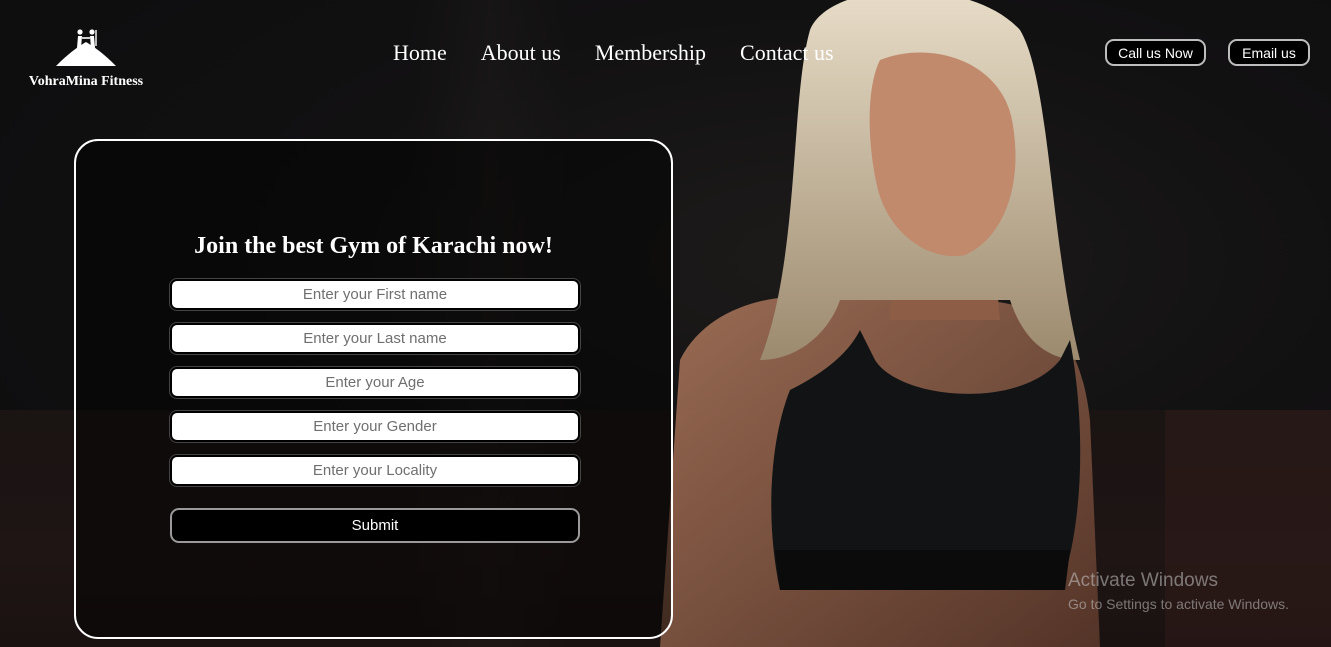 This screenshot has height=647, width=1331. I want to click on mountain-climbers-logo-icon, so click(86, 47).